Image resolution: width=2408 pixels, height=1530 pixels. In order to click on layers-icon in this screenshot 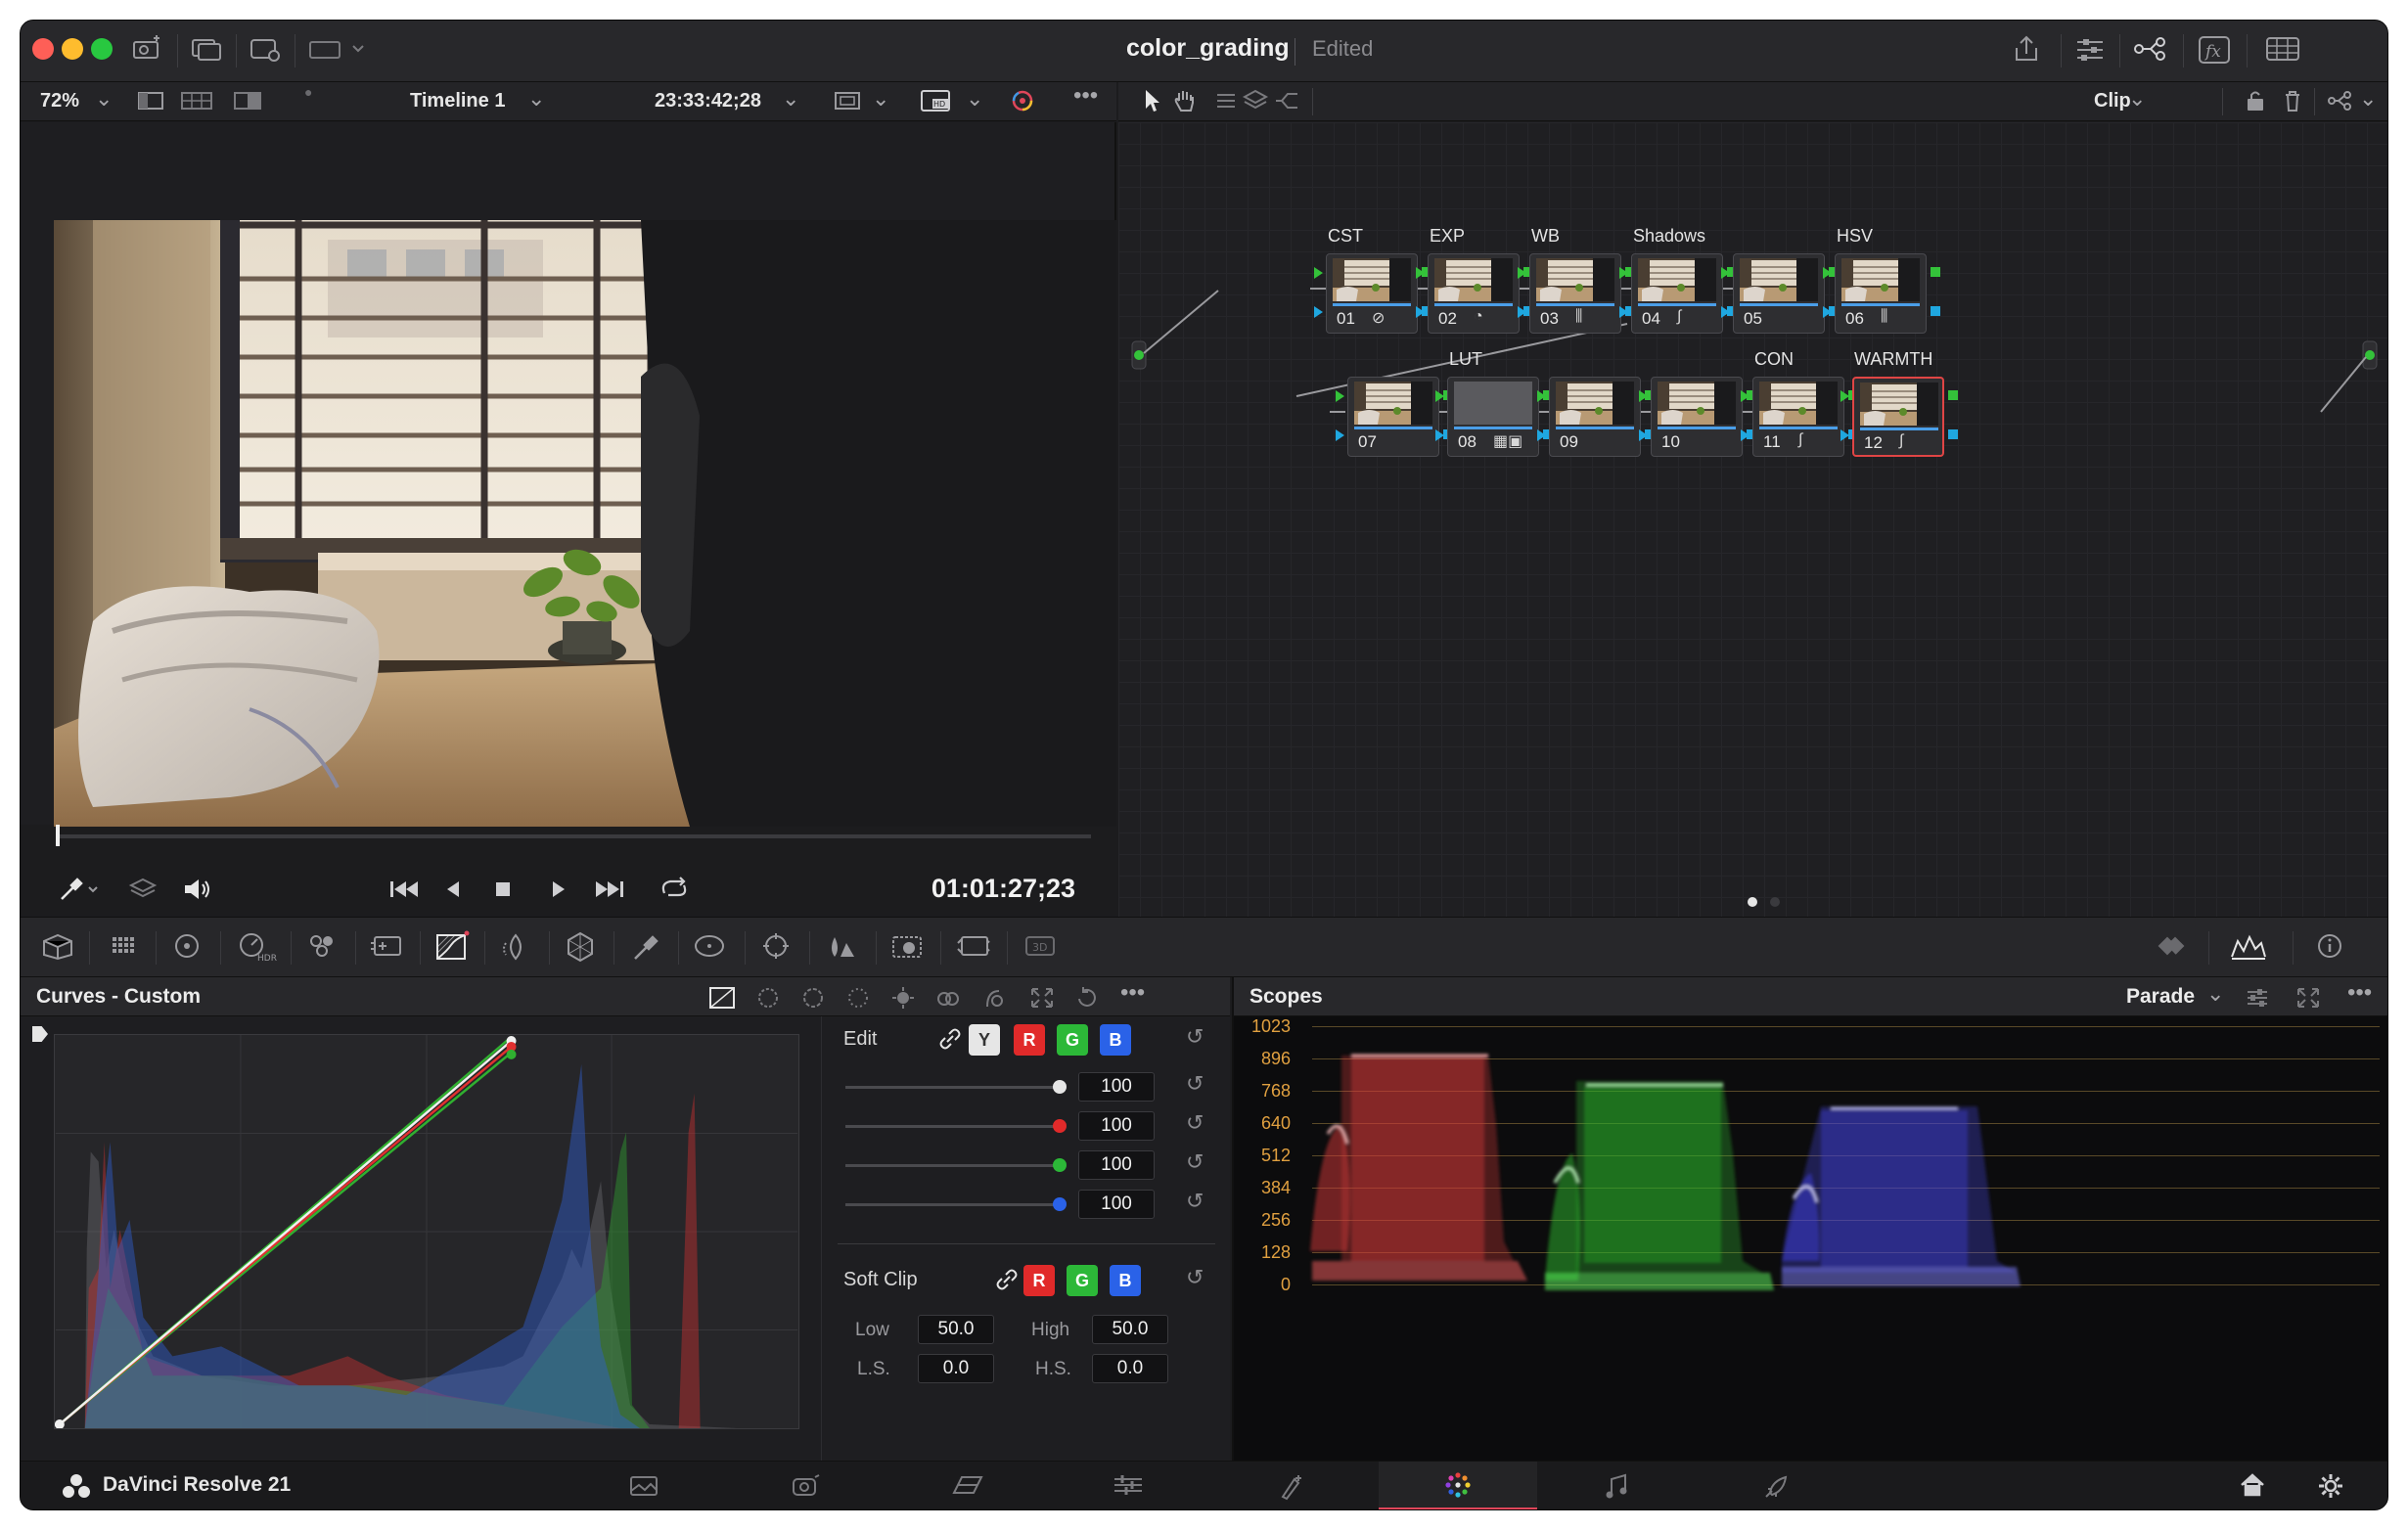, I will do `click(143, 892)`.